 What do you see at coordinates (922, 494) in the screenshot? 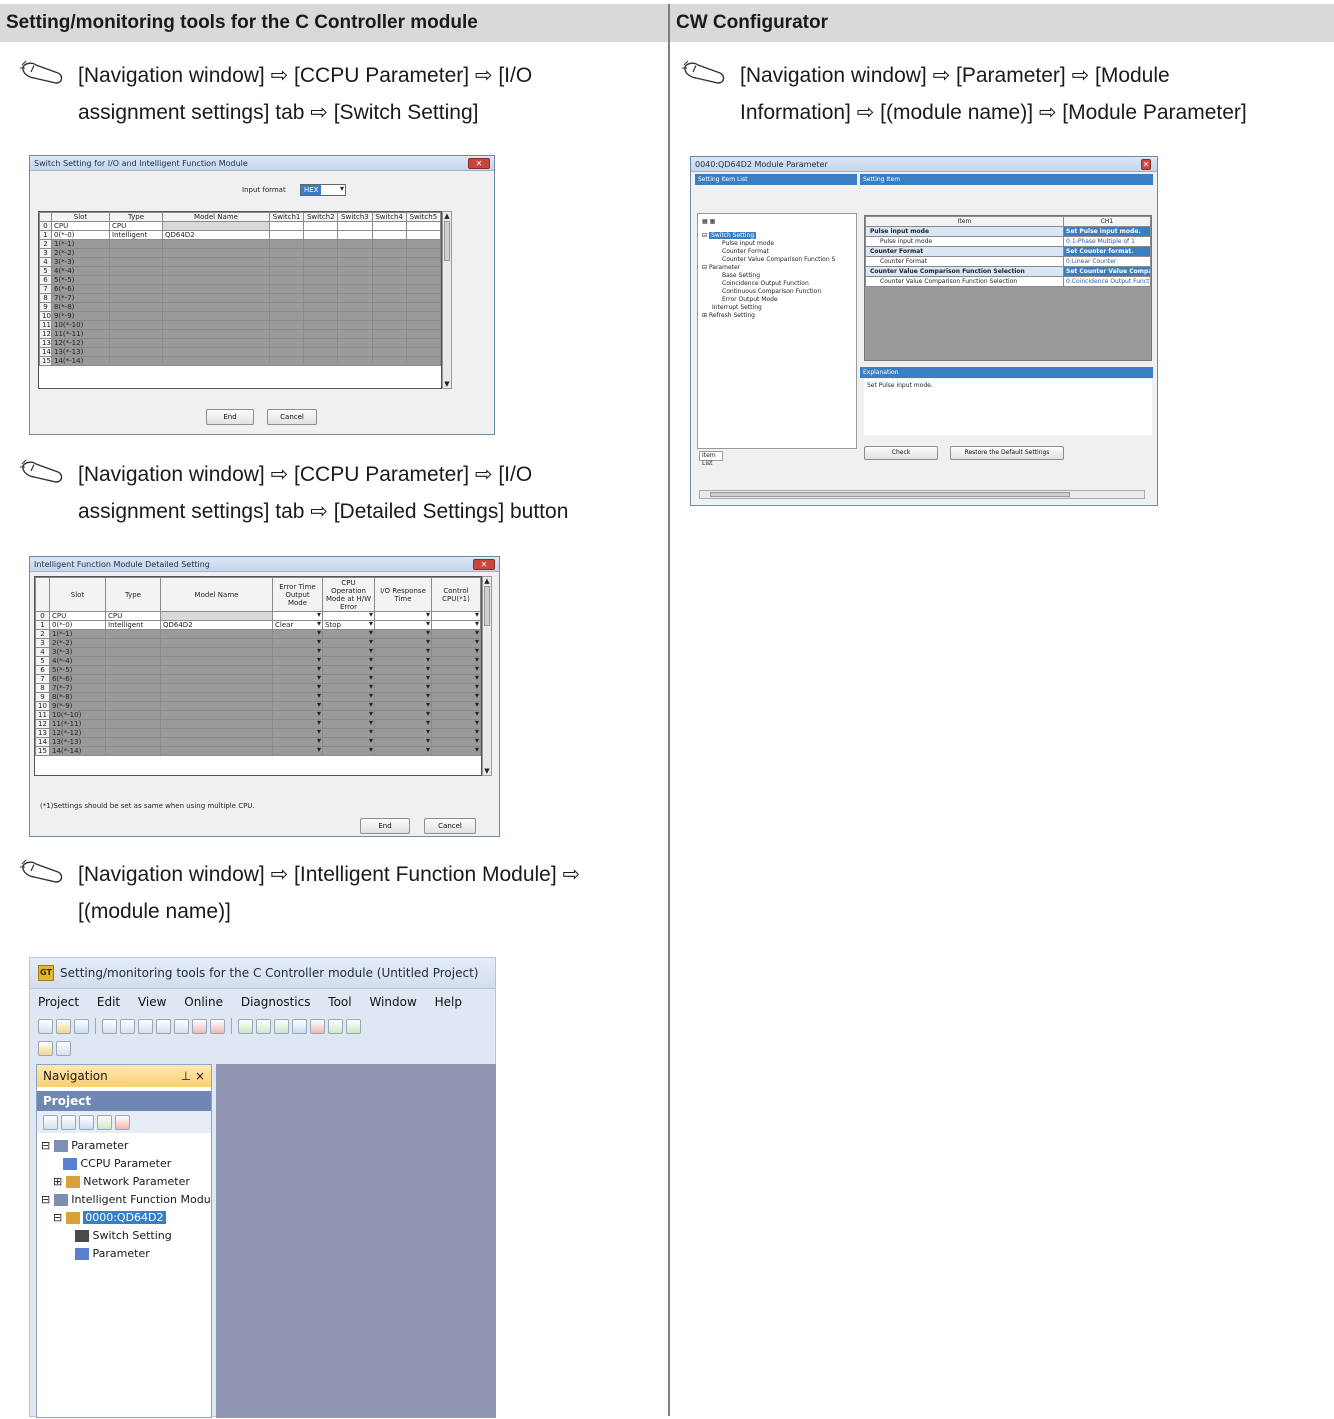
I see `horizontal-scrollbar` at bounding box center [922, 494].